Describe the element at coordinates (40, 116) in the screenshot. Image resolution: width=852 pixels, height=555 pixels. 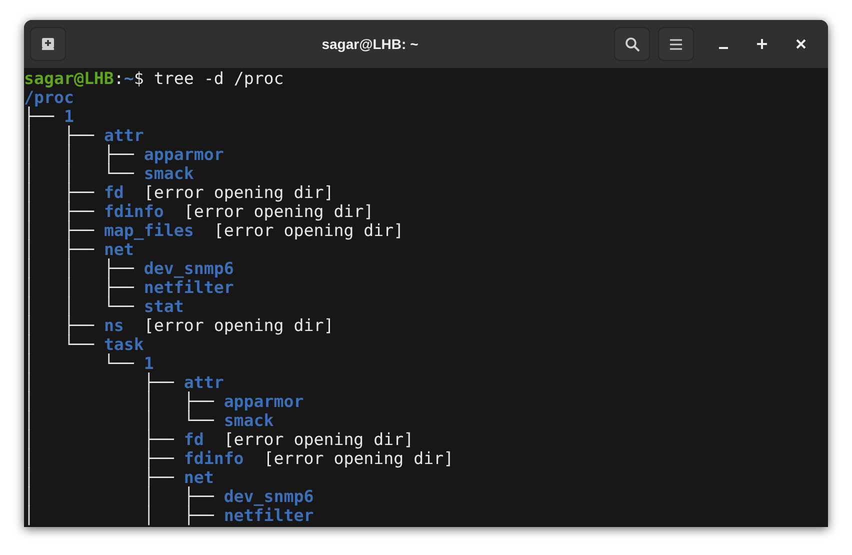
I see `tree-branch: ├──` at that location.